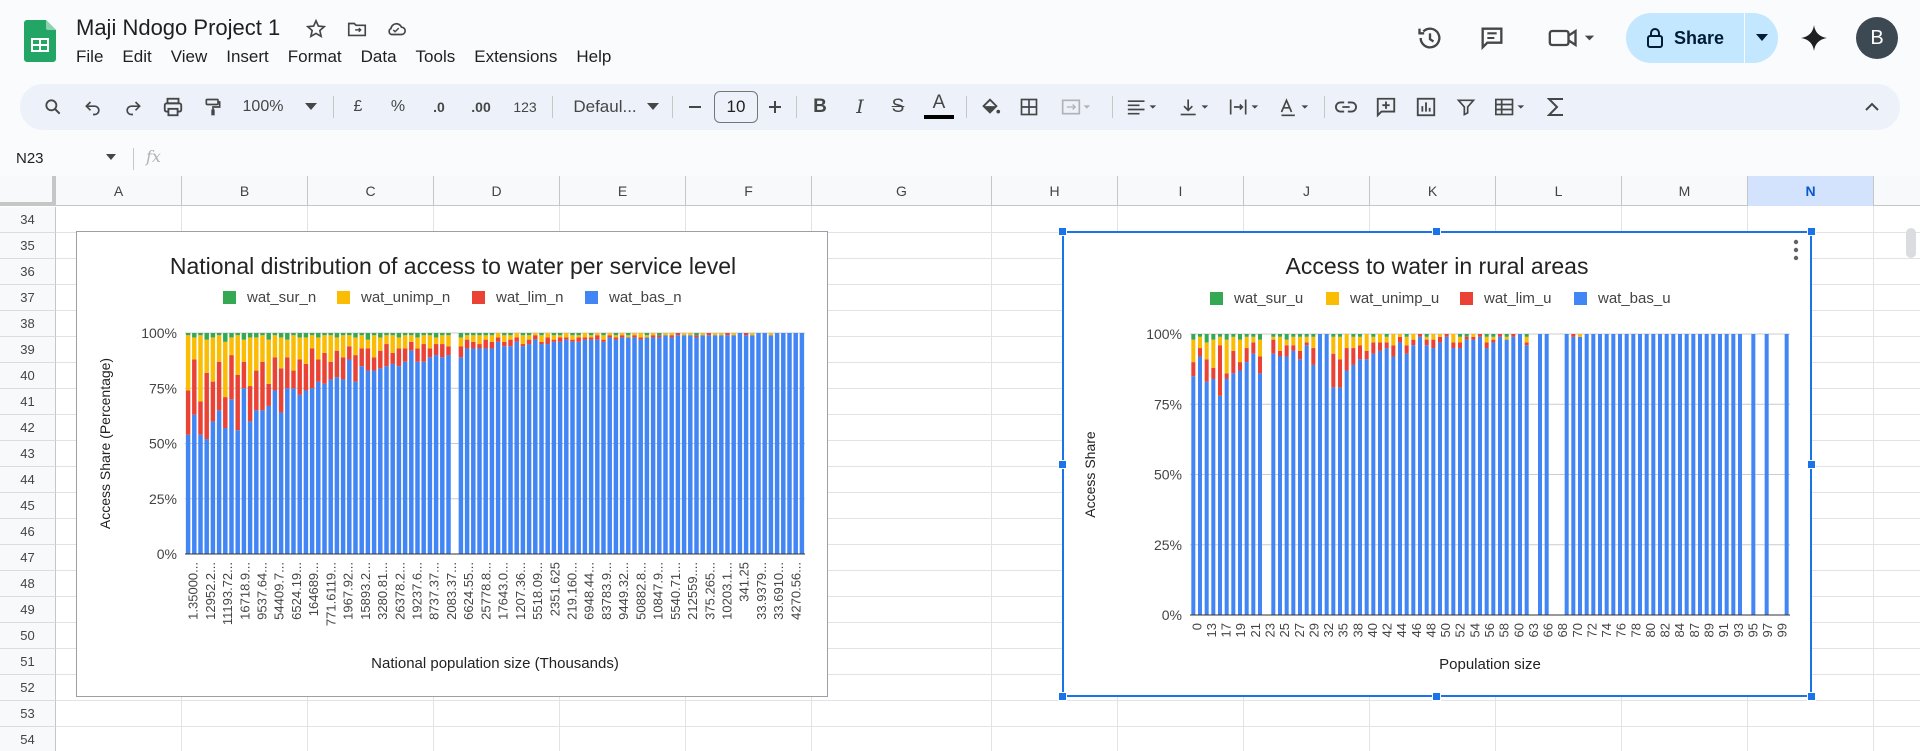  I want to click on row-header-38: 38, so click(28, 324).